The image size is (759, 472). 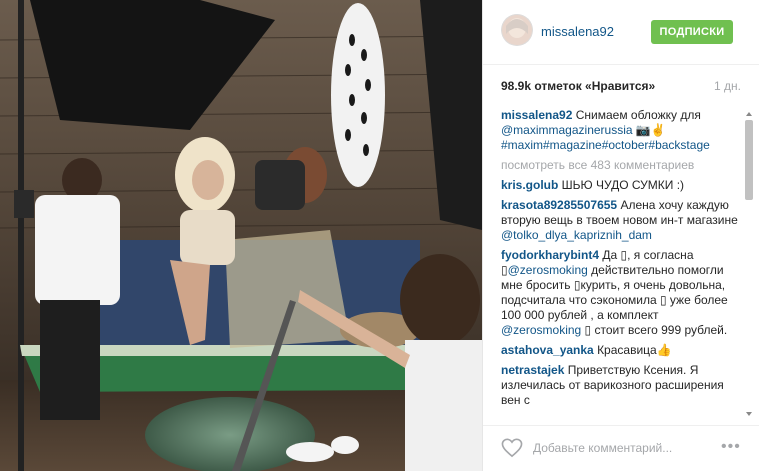 I want to click on scroll-down-icon, so click(x=749, y=414).